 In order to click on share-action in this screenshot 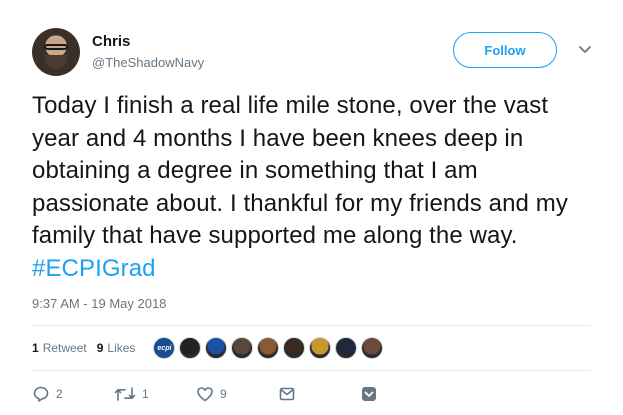, I will do `click(369, 394)`.